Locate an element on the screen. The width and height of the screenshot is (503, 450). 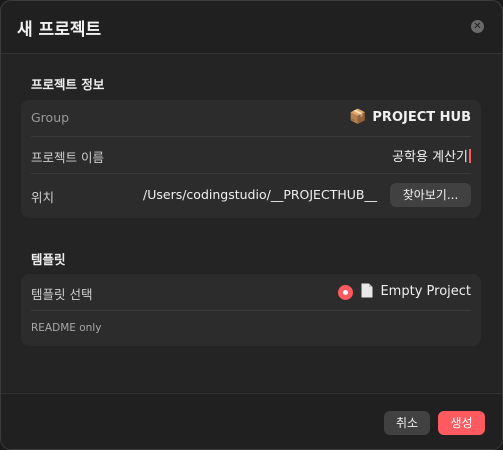
template-section-title: 템플릿 is located at coordinates (48, 259).